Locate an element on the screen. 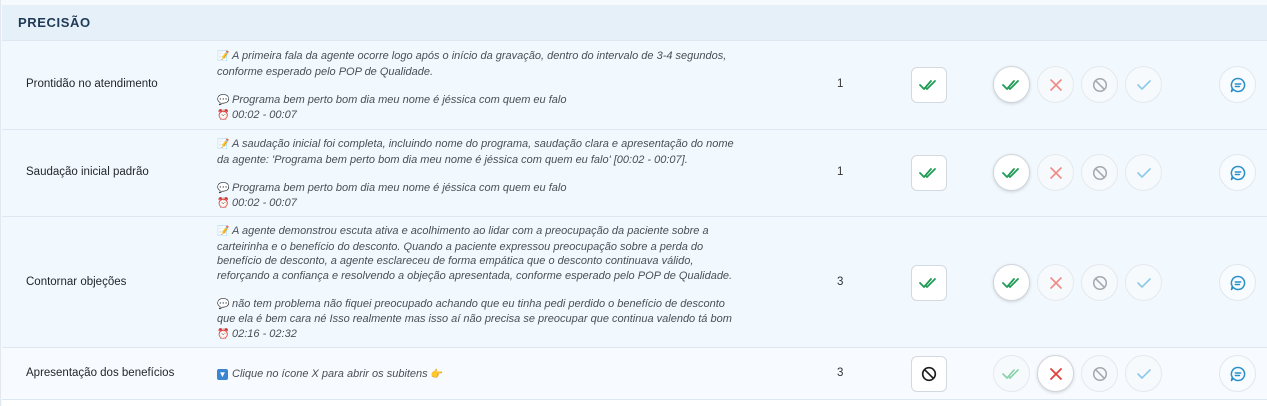  divider is located at coordinates (634, 402).